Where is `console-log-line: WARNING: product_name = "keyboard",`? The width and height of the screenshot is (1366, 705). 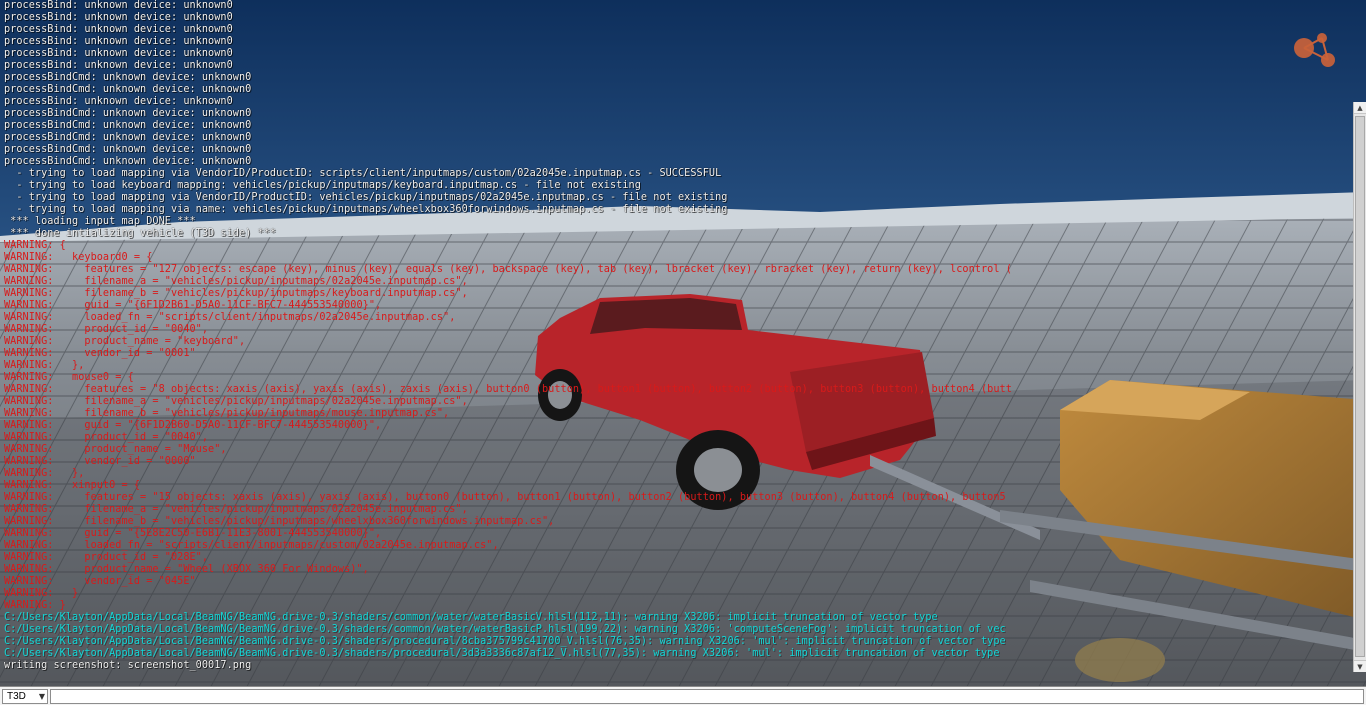 console-log-line: WARNING: product_name = "keyboard", is located at coordinates (125, 341).